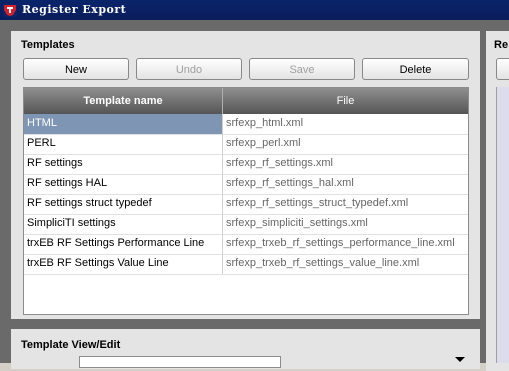 Image resolution: width=509 pixels, height=371 pixels. What do you see at coordinates (55, 163) in the screenshot?
I see `template-name-cell: RF settings` at bounding box center [55, 163].